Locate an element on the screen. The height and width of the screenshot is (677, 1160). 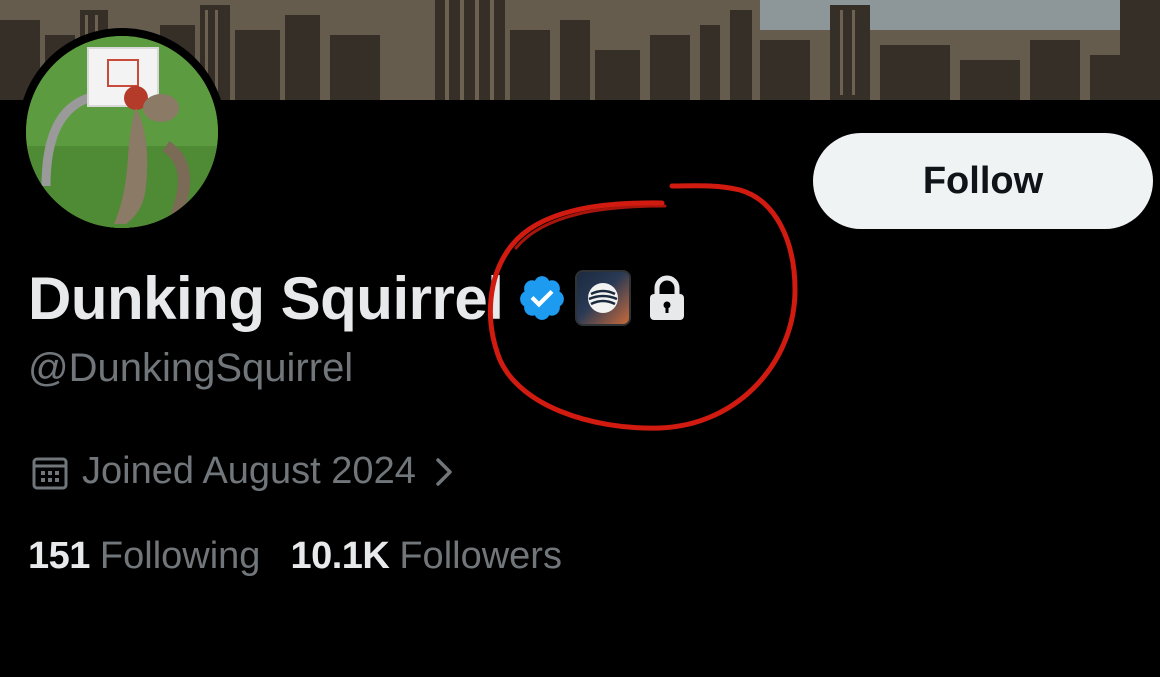
following-count: 151 is located at coordinates (59, 556).